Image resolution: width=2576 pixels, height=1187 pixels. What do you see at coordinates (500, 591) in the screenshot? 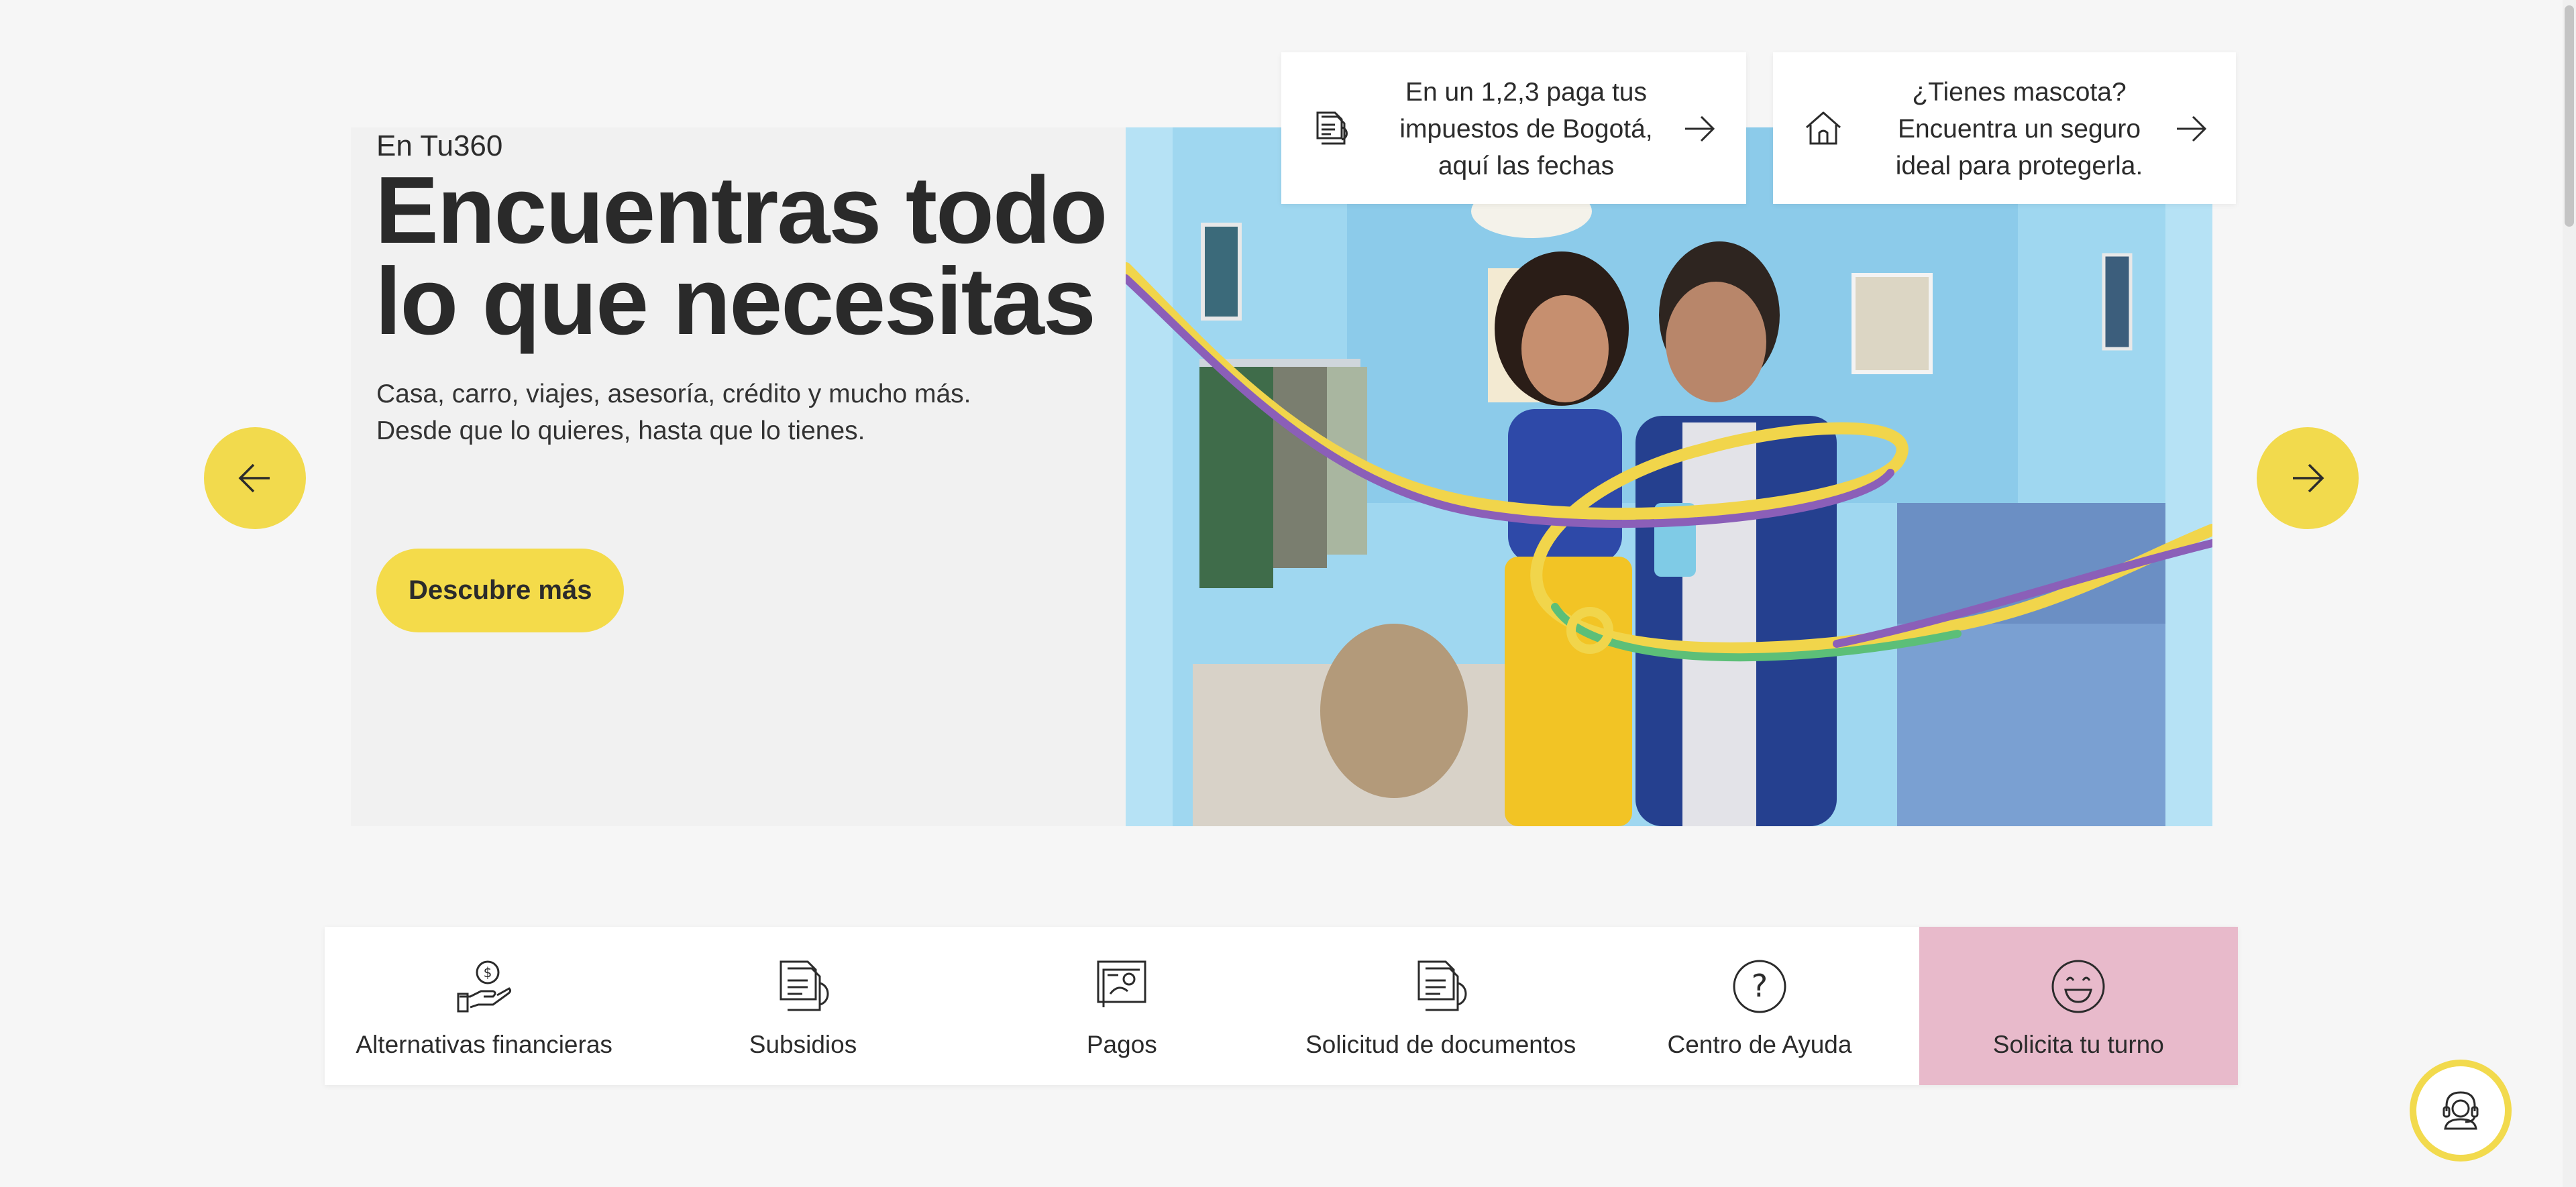
I see `discover-more-button: Descubre más` at bounding box center [500, 591].